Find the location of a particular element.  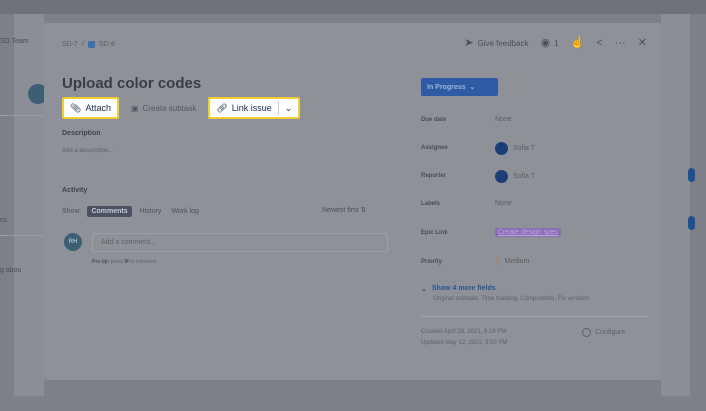

eye-icon: ◉ is located at coordinates (545, 43).